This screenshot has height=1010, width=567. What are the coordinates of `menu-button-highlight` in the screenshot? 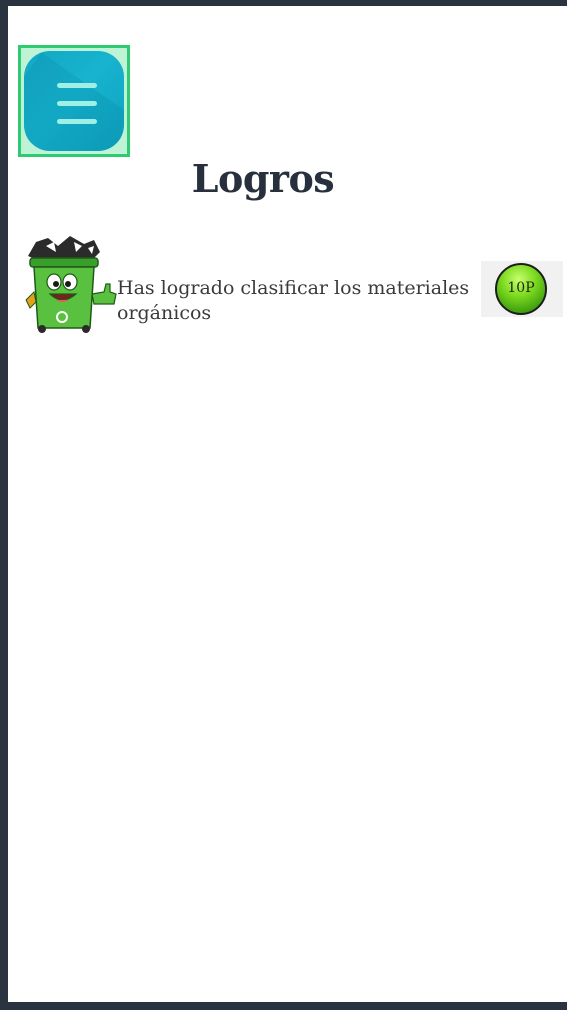 It's located at (74, 101).